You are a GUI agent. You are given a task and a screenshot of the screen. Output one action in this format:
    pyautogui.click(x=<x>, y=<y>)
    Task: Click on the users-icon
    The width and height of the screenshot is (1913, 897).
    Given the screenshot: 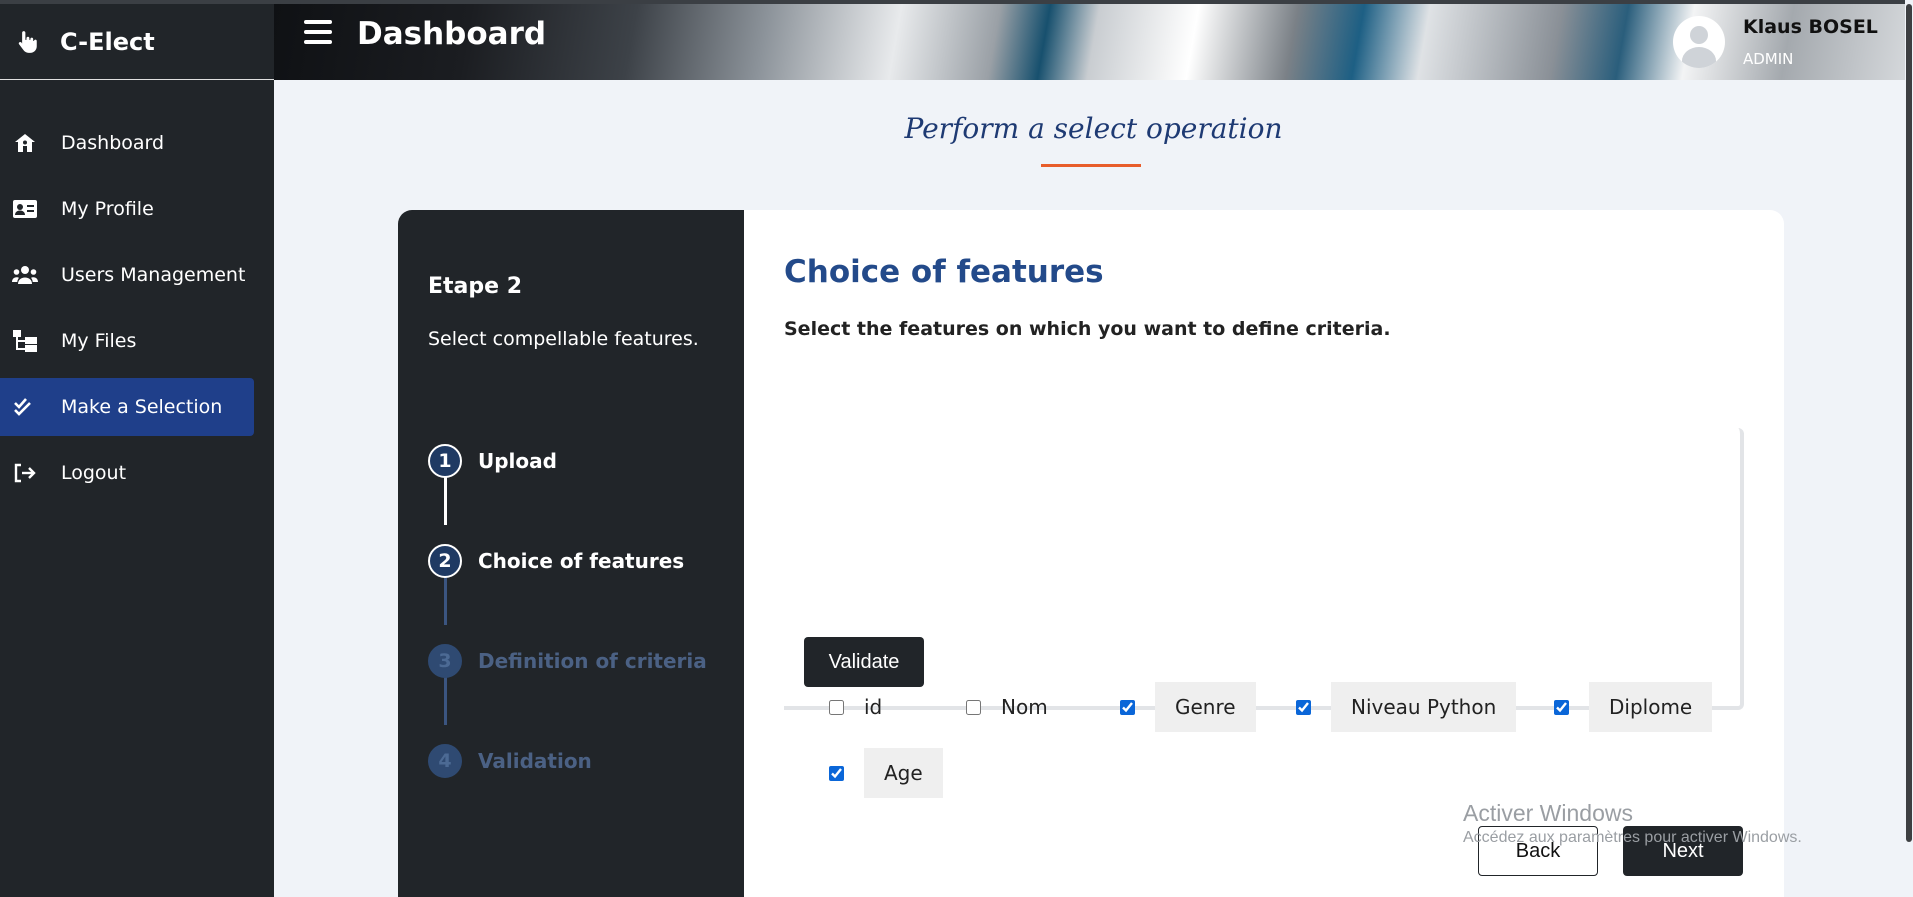 What is the action you would take?
    pyautogui.click(x=25, y=275)
    